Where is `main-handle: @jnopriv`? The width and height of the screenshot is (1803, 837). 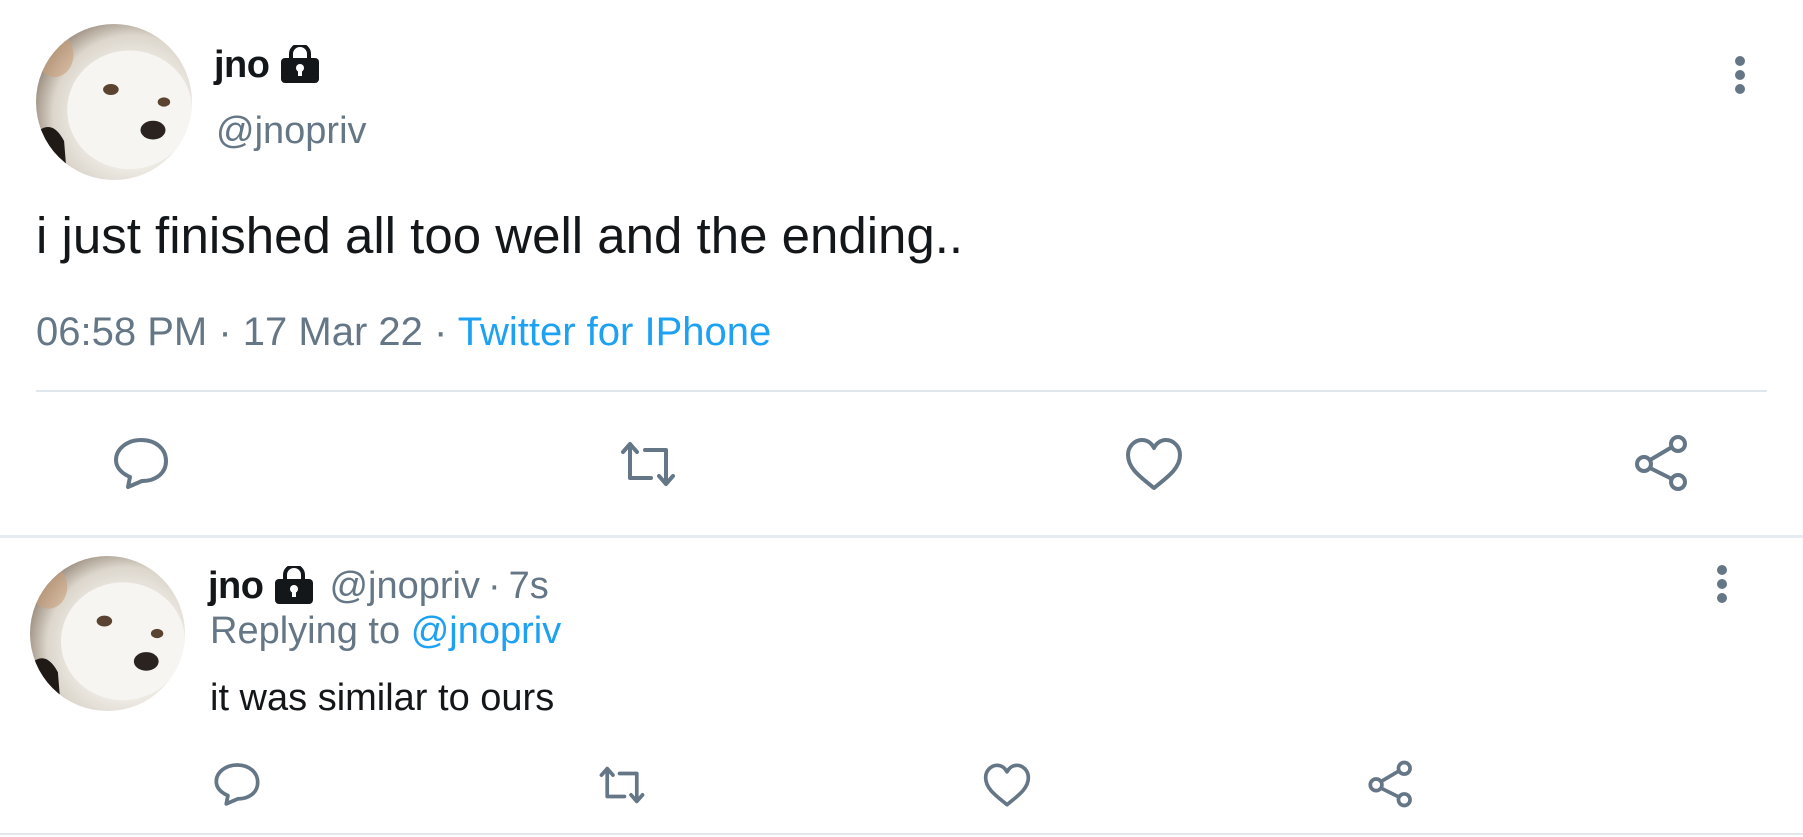
main-handle: @jnopriv is located at coordinates (291, 131).